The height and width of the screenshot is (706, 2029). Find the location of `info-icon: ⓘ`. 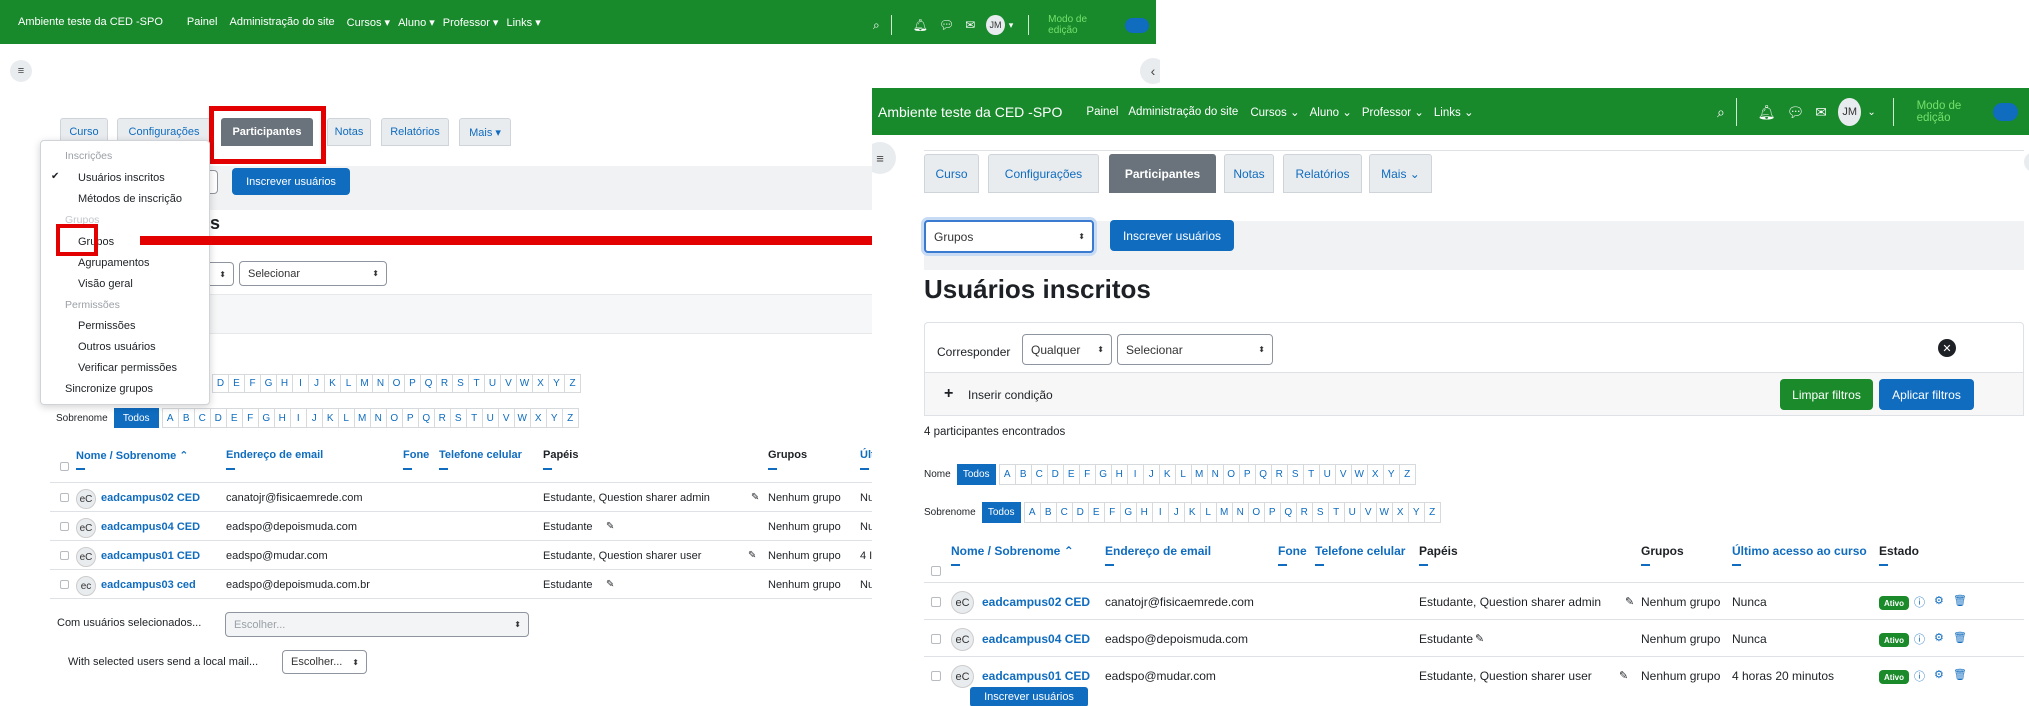

info-icon: ⓘ is located at coordinates (1919, 602).